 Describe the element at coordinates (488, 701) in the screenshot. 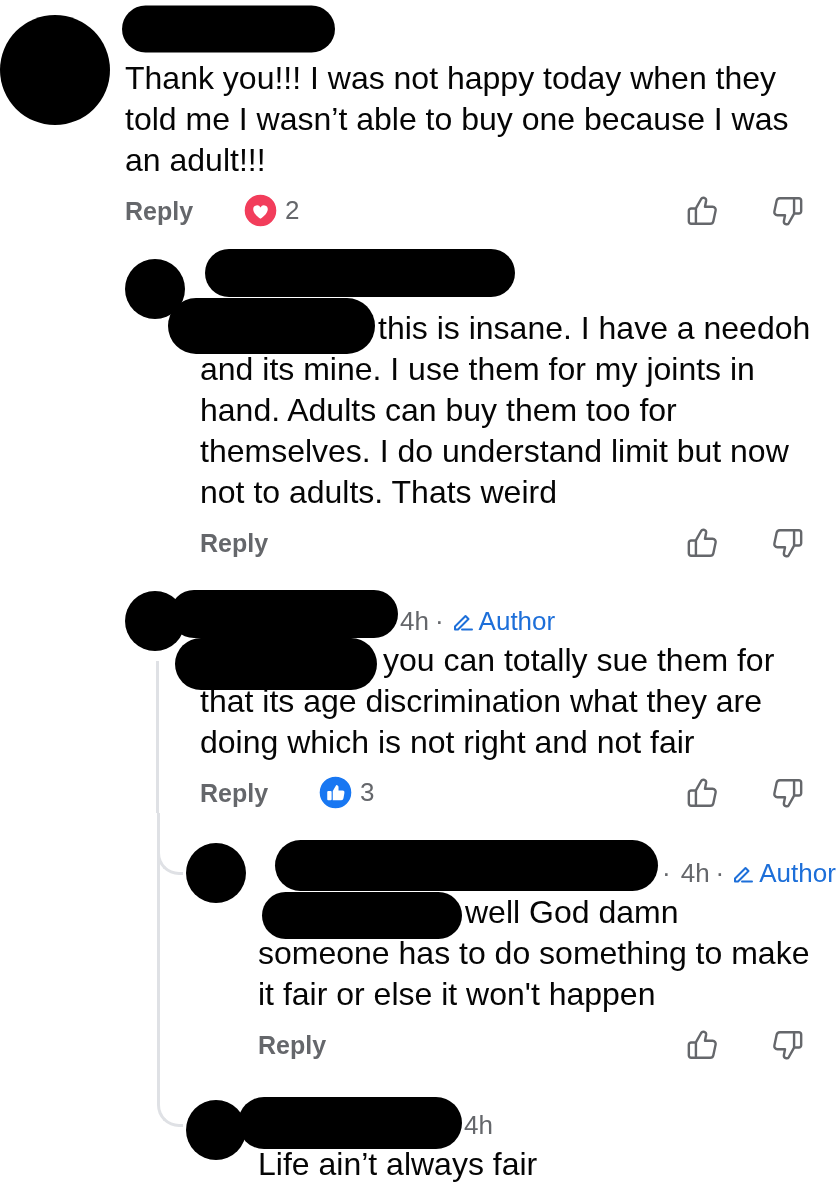

I see `comment-text: you can totally sue them for that its age discrimination what they are doing which is not right and not fair` at that location.